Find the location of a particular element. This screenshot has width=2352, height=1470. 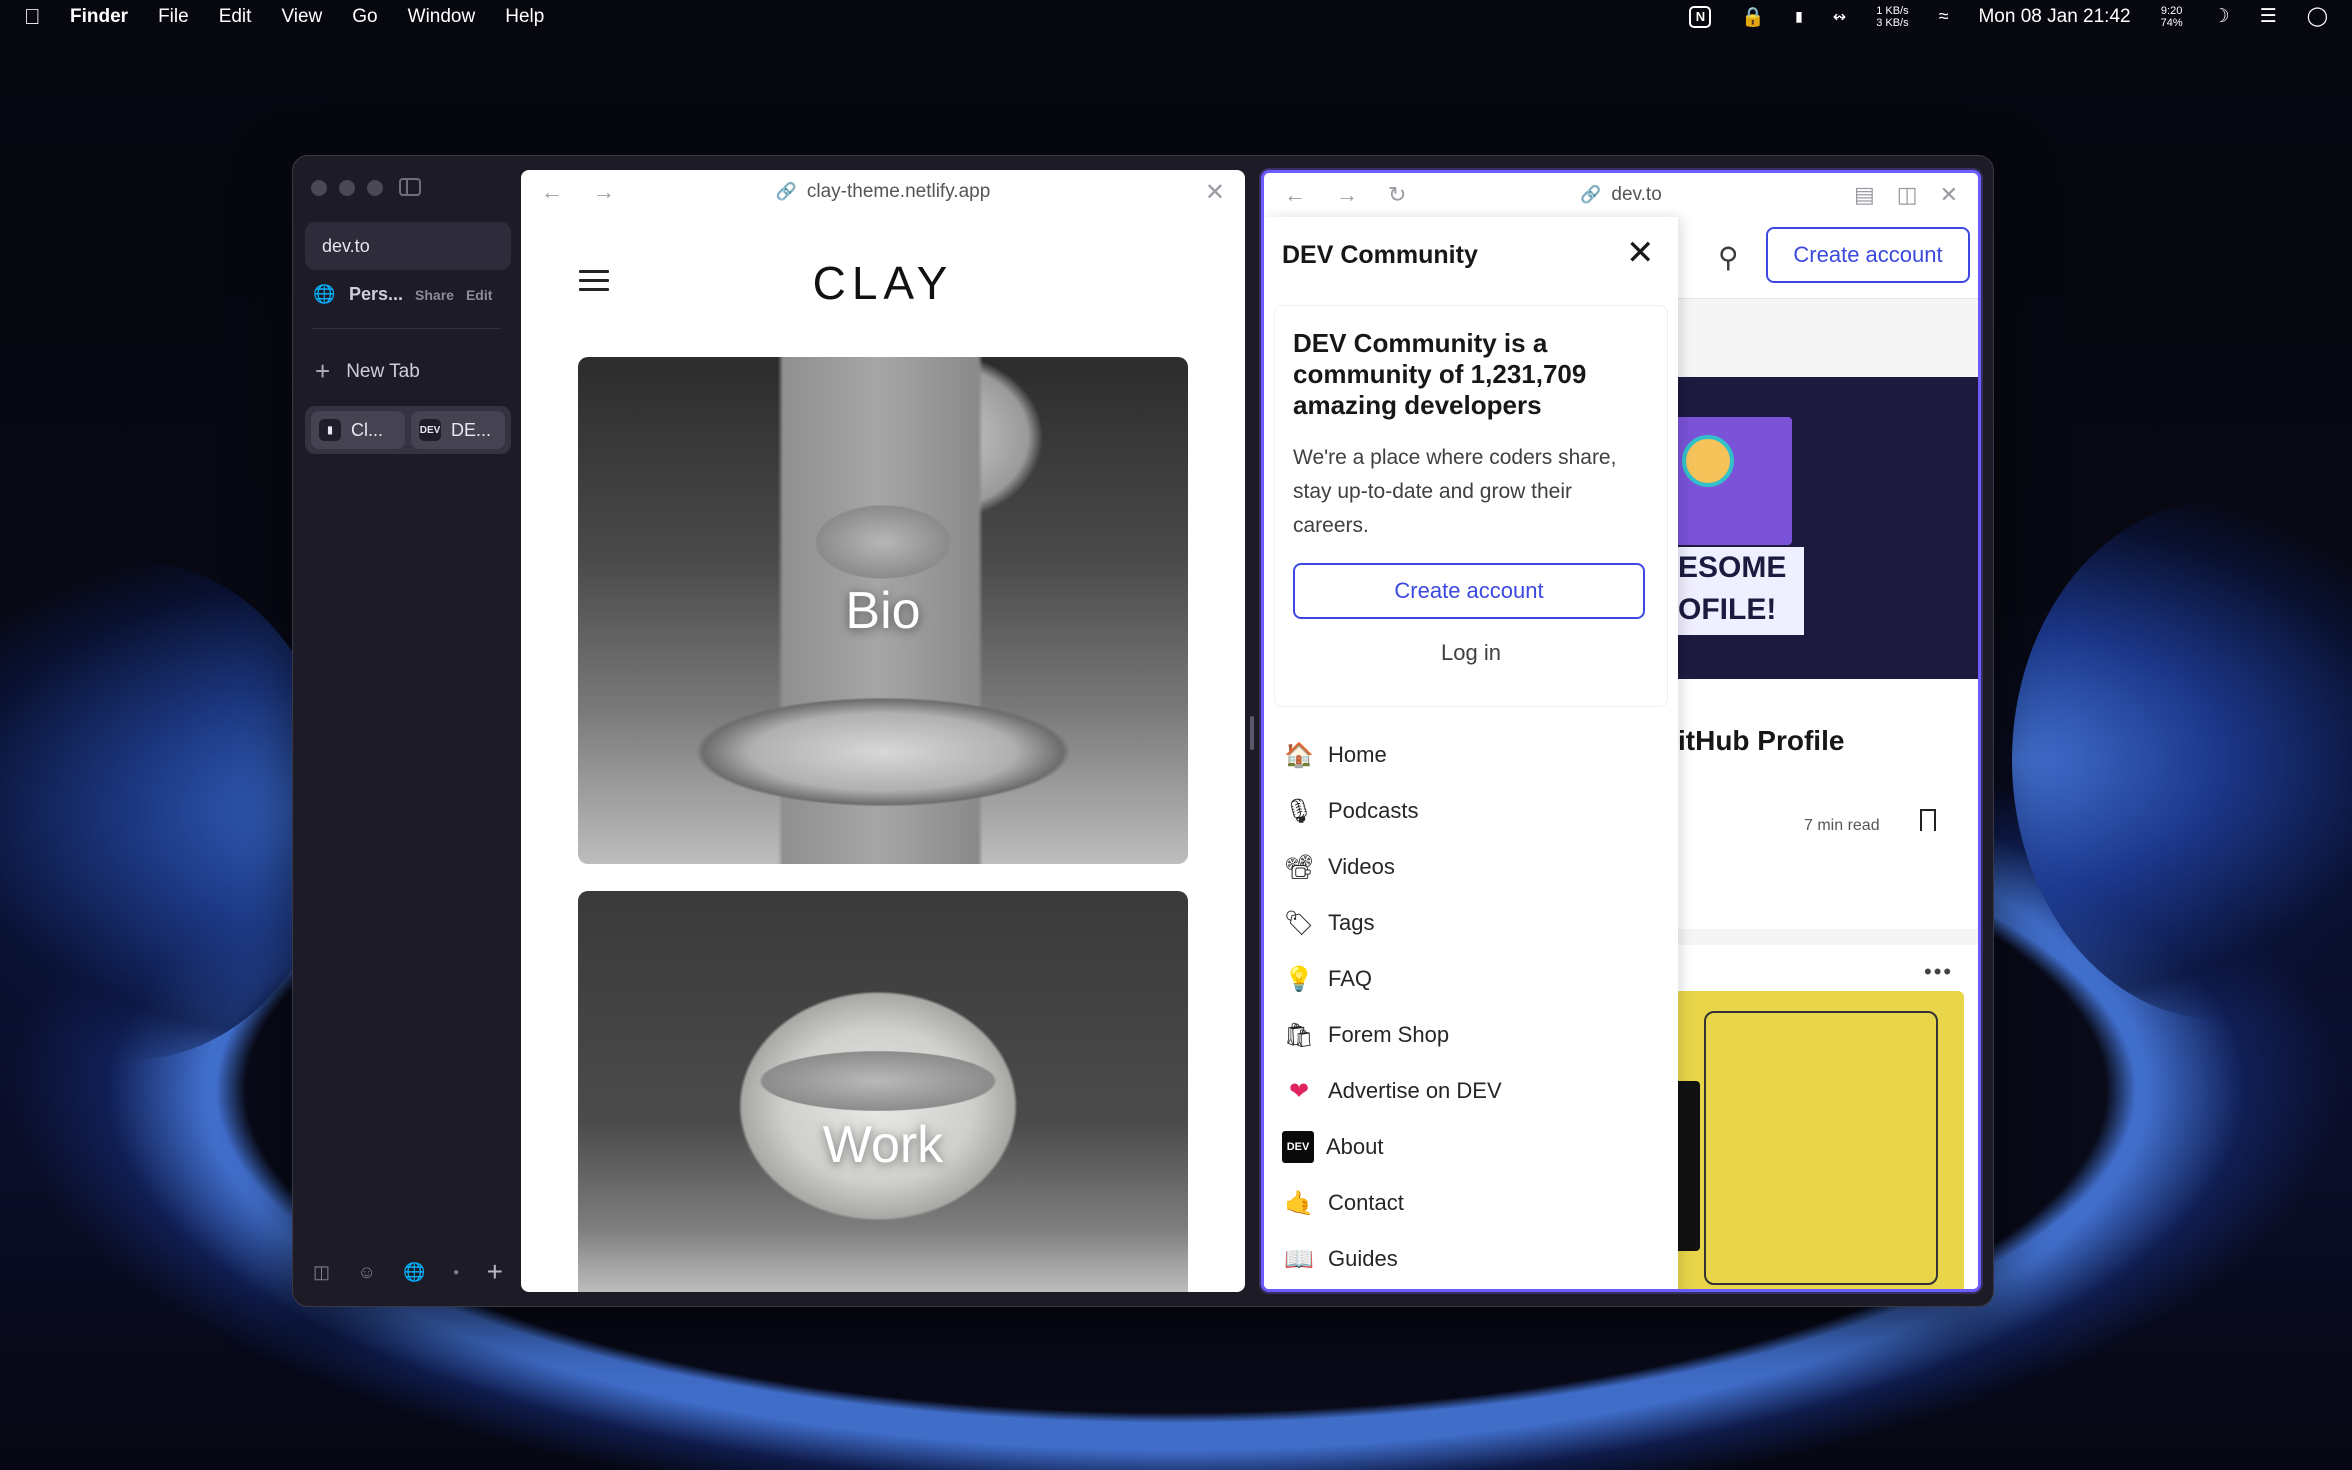

right-pane-actions: ▤ ◫ ✕ is located at coordinates (1906, 195).